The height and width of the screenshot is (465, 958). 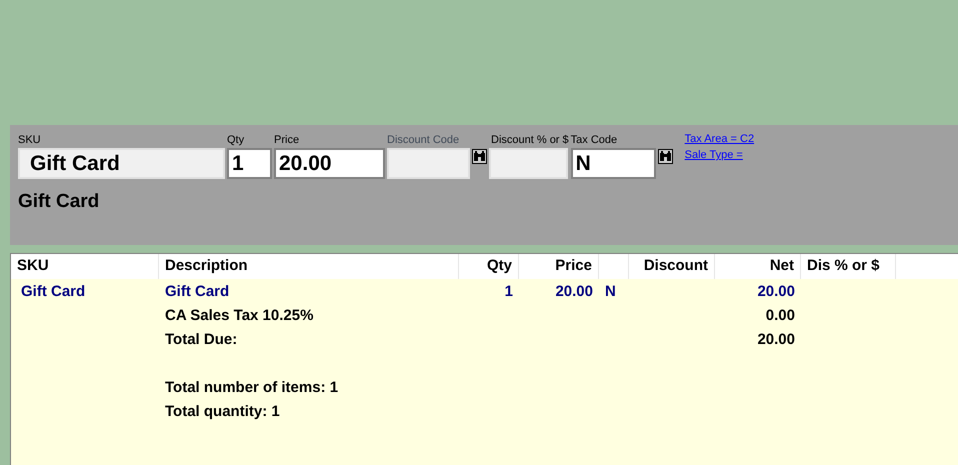 I want to click on column-header: Net, so click(x=782, y=266).